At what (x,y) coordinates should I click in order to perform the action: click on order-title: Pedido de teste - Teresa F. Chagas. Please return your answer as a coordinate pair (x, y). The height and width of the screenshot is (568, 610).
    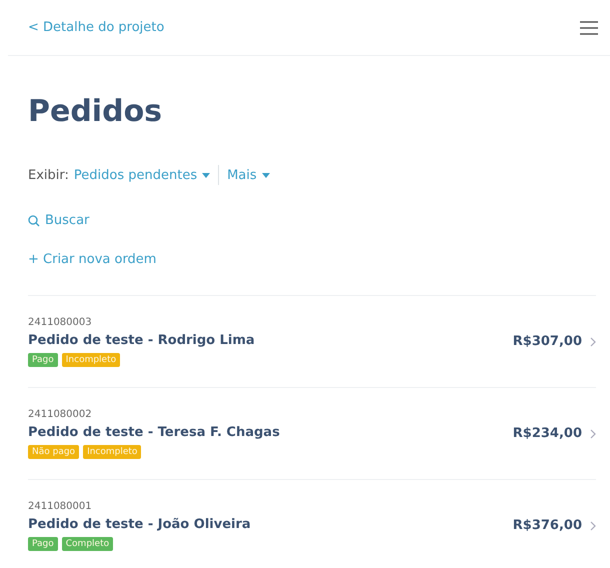
    Looking at the image, I should click on (154, 432).